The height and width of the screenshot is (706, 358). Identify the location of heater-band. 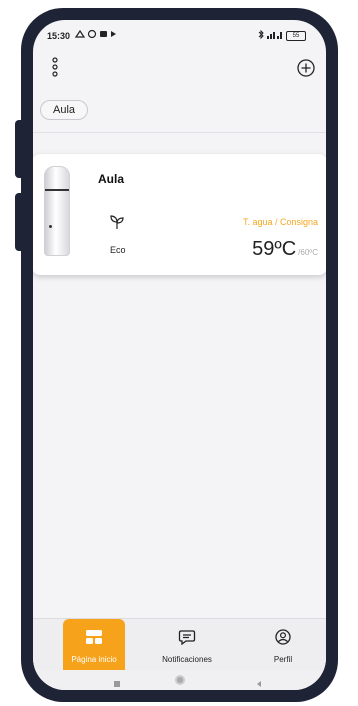
(57, 190).